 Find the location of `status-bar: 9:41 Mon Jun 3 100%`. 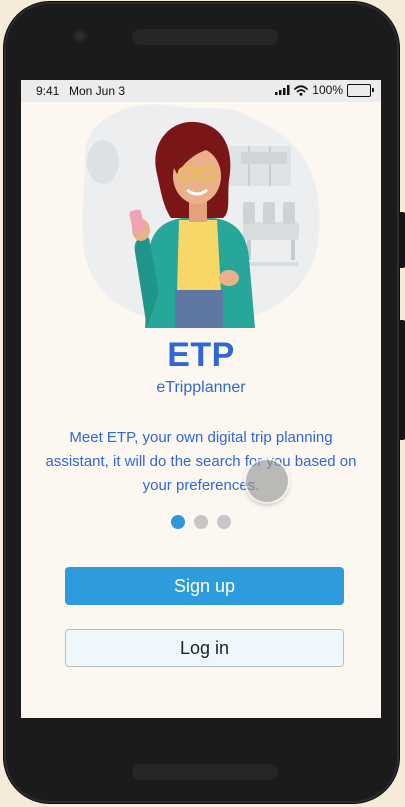

status-bar: 9:41 Mon Jun 3 100% is located at coordinates (201, 91).